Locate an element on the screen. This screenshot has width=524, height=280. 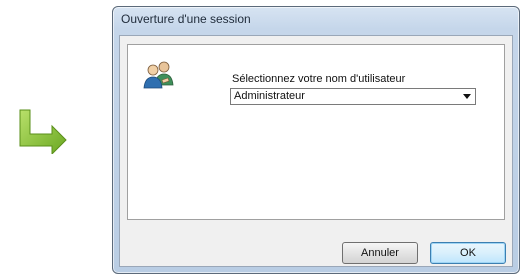
username-select: Administrateur is located at coordinates (353, 96).